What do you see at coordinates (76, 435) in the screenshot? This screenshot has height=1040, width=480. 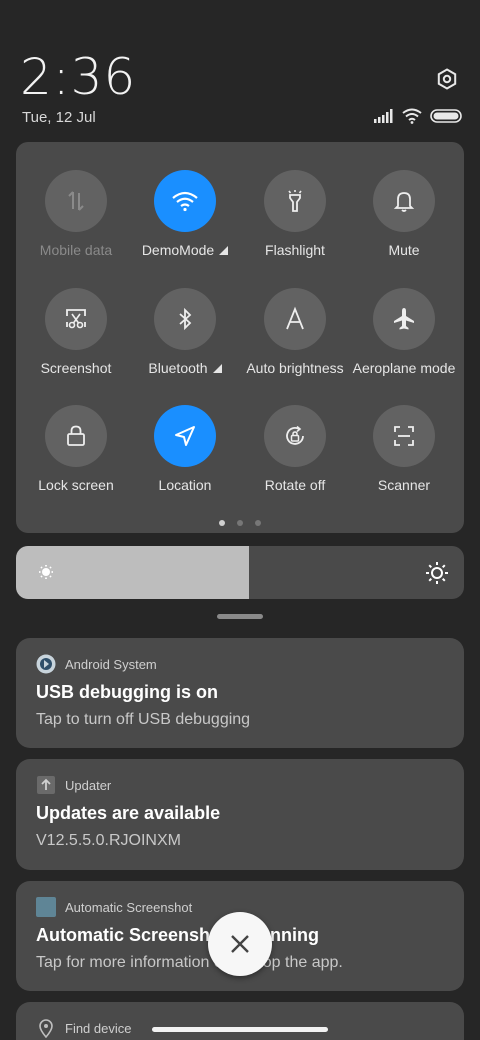 I see `lock-icon` at bounding box center [76, 435].